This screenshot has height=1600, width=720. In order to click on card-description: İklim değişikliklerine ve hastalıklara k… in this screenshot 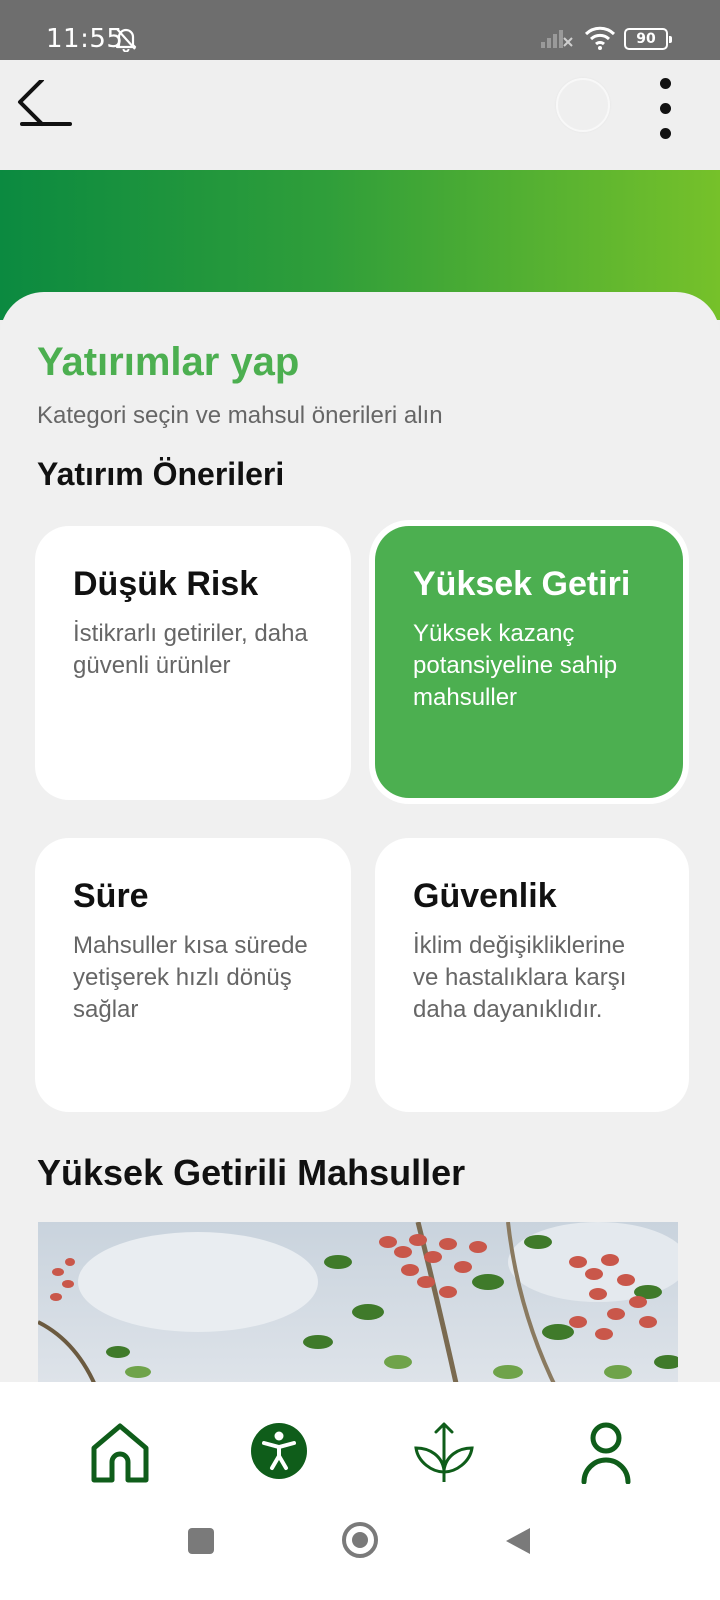, I will do `click(520, 977)`.